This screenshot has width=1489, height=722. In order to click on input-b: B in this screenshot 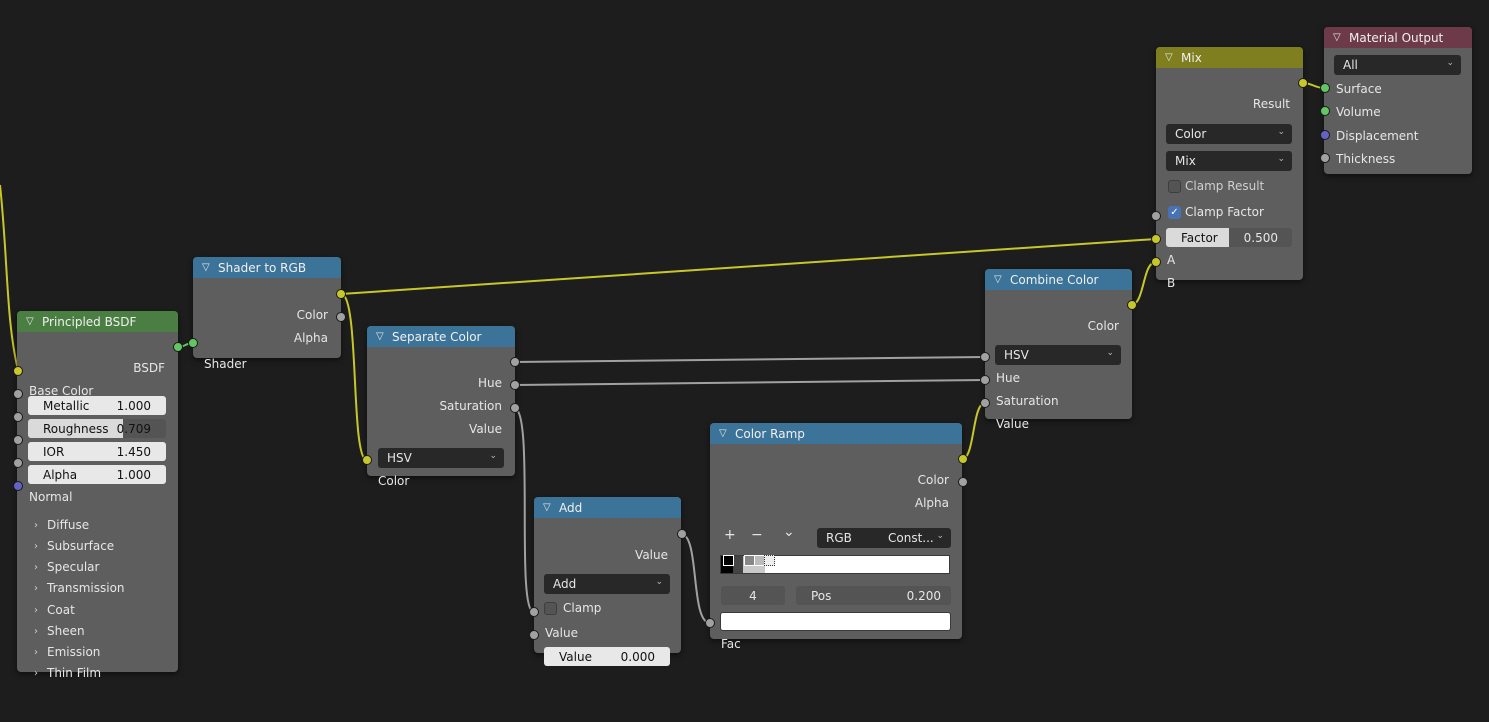, I will do `click(1171, 283)`.